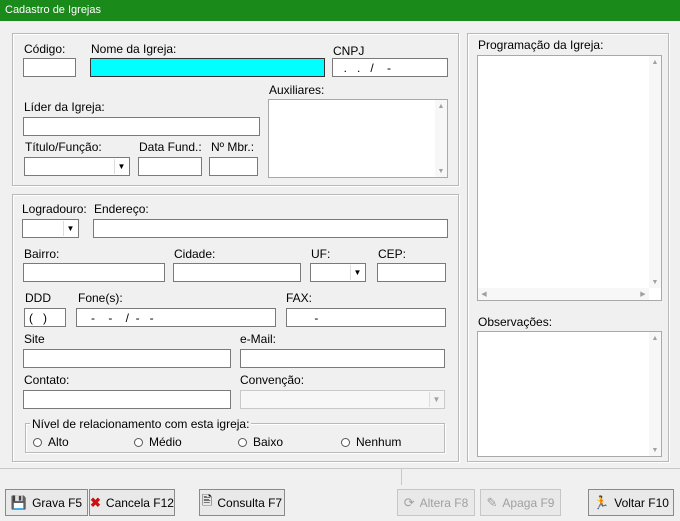 The image size is (680, 521). What do you see at coordinates (563, 294) in the screenshot?
I see `programacao-hscrollbar: ◀ ▶` at bounding box center [563, 294].